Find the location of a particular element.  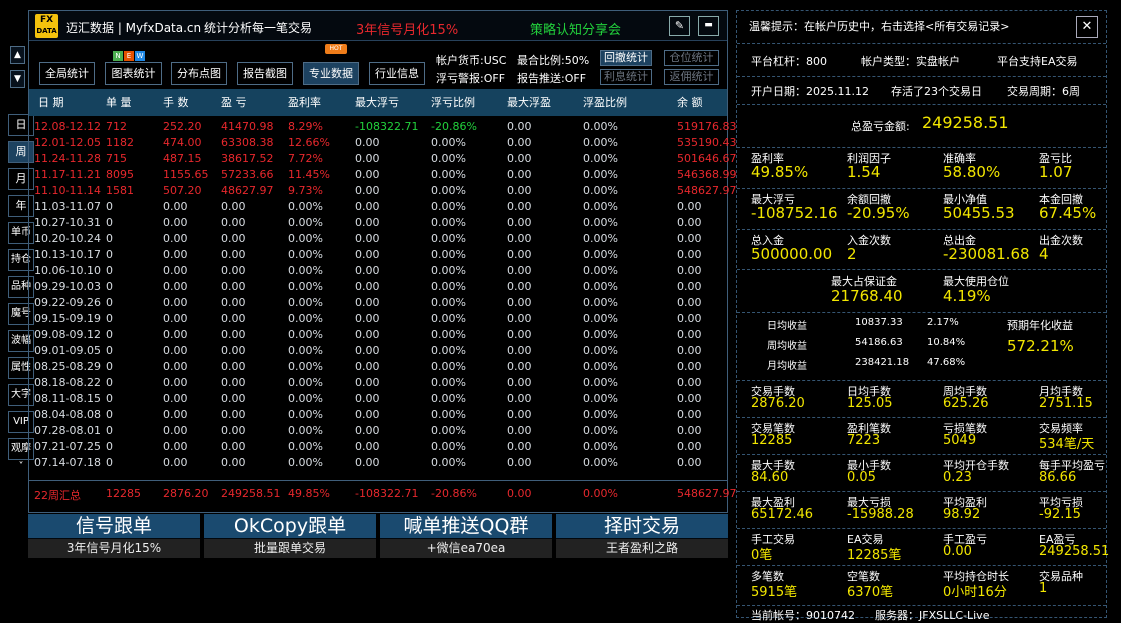

grid1-value: 58.80% is located at coordinates (972, 172).